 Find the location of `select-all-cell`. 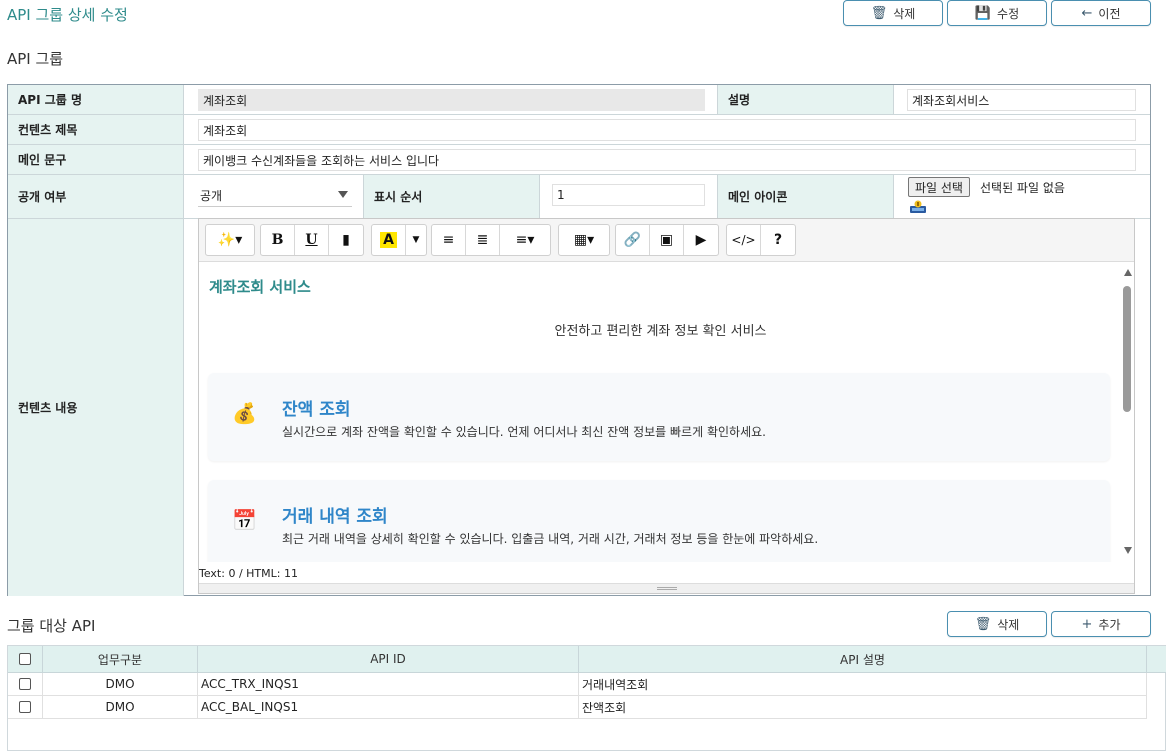

select-all-cell is located at coordinates (25, 659).